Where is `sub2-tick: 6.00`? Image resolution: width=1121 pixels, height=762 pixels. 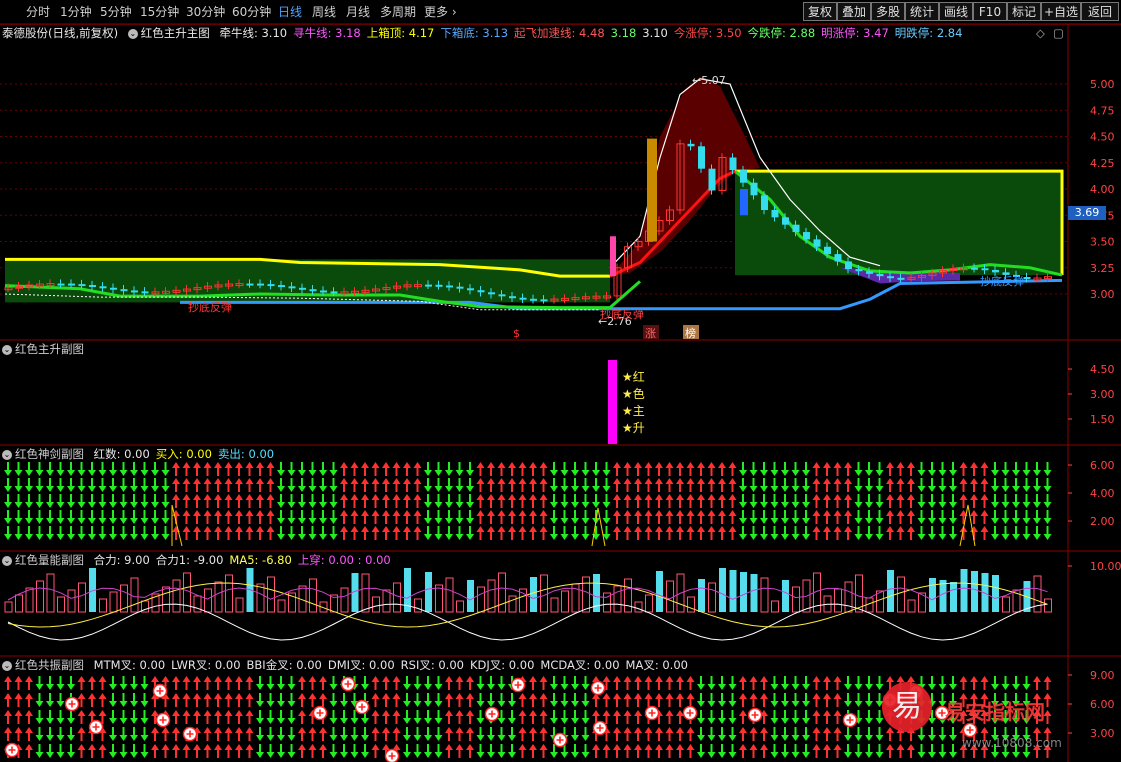
sub2-tick: 6.00 is located at coordinates (1102, 465).